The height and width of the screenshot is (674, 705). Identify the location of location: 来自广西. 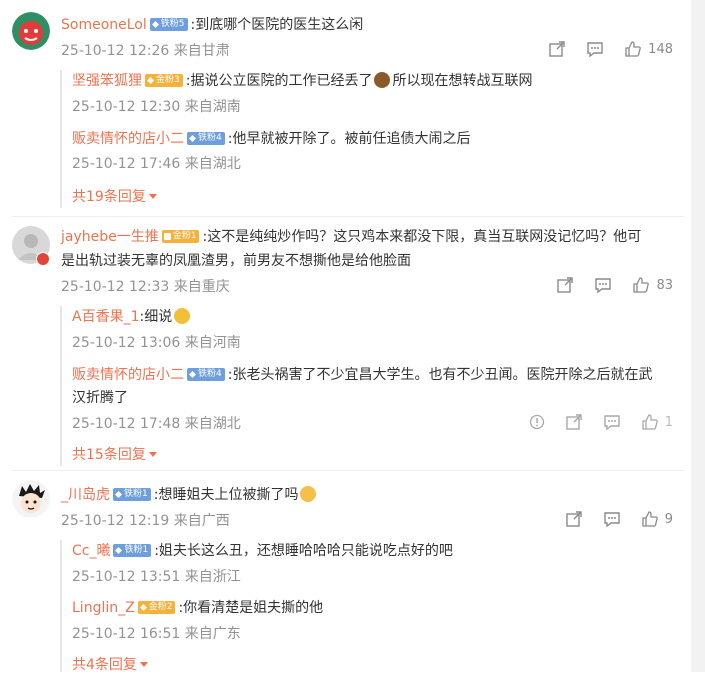
(201, 521).